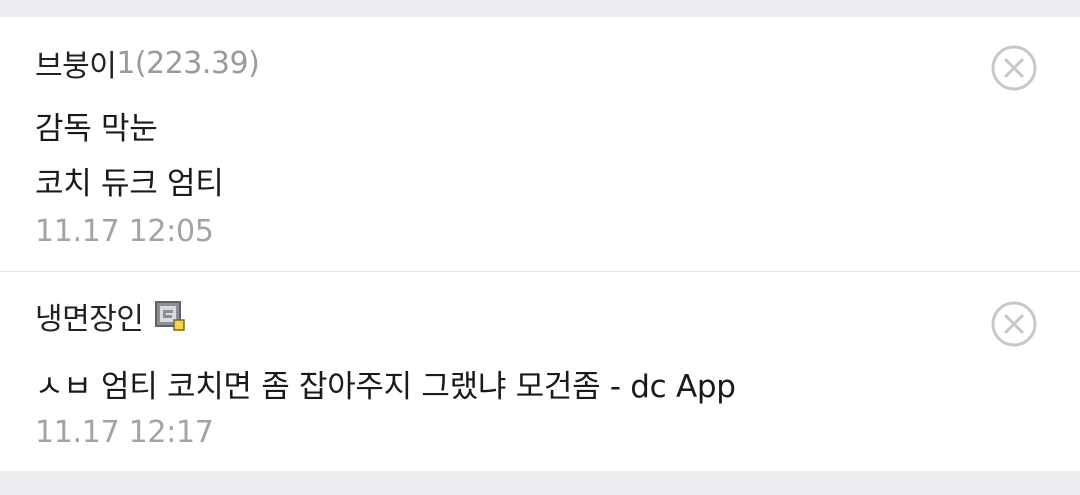  What do you see at coordinates (124, 231) in the screenshot?
I see `comment-timestamp: 11.17 12:05` at bounding box center [124, 231].